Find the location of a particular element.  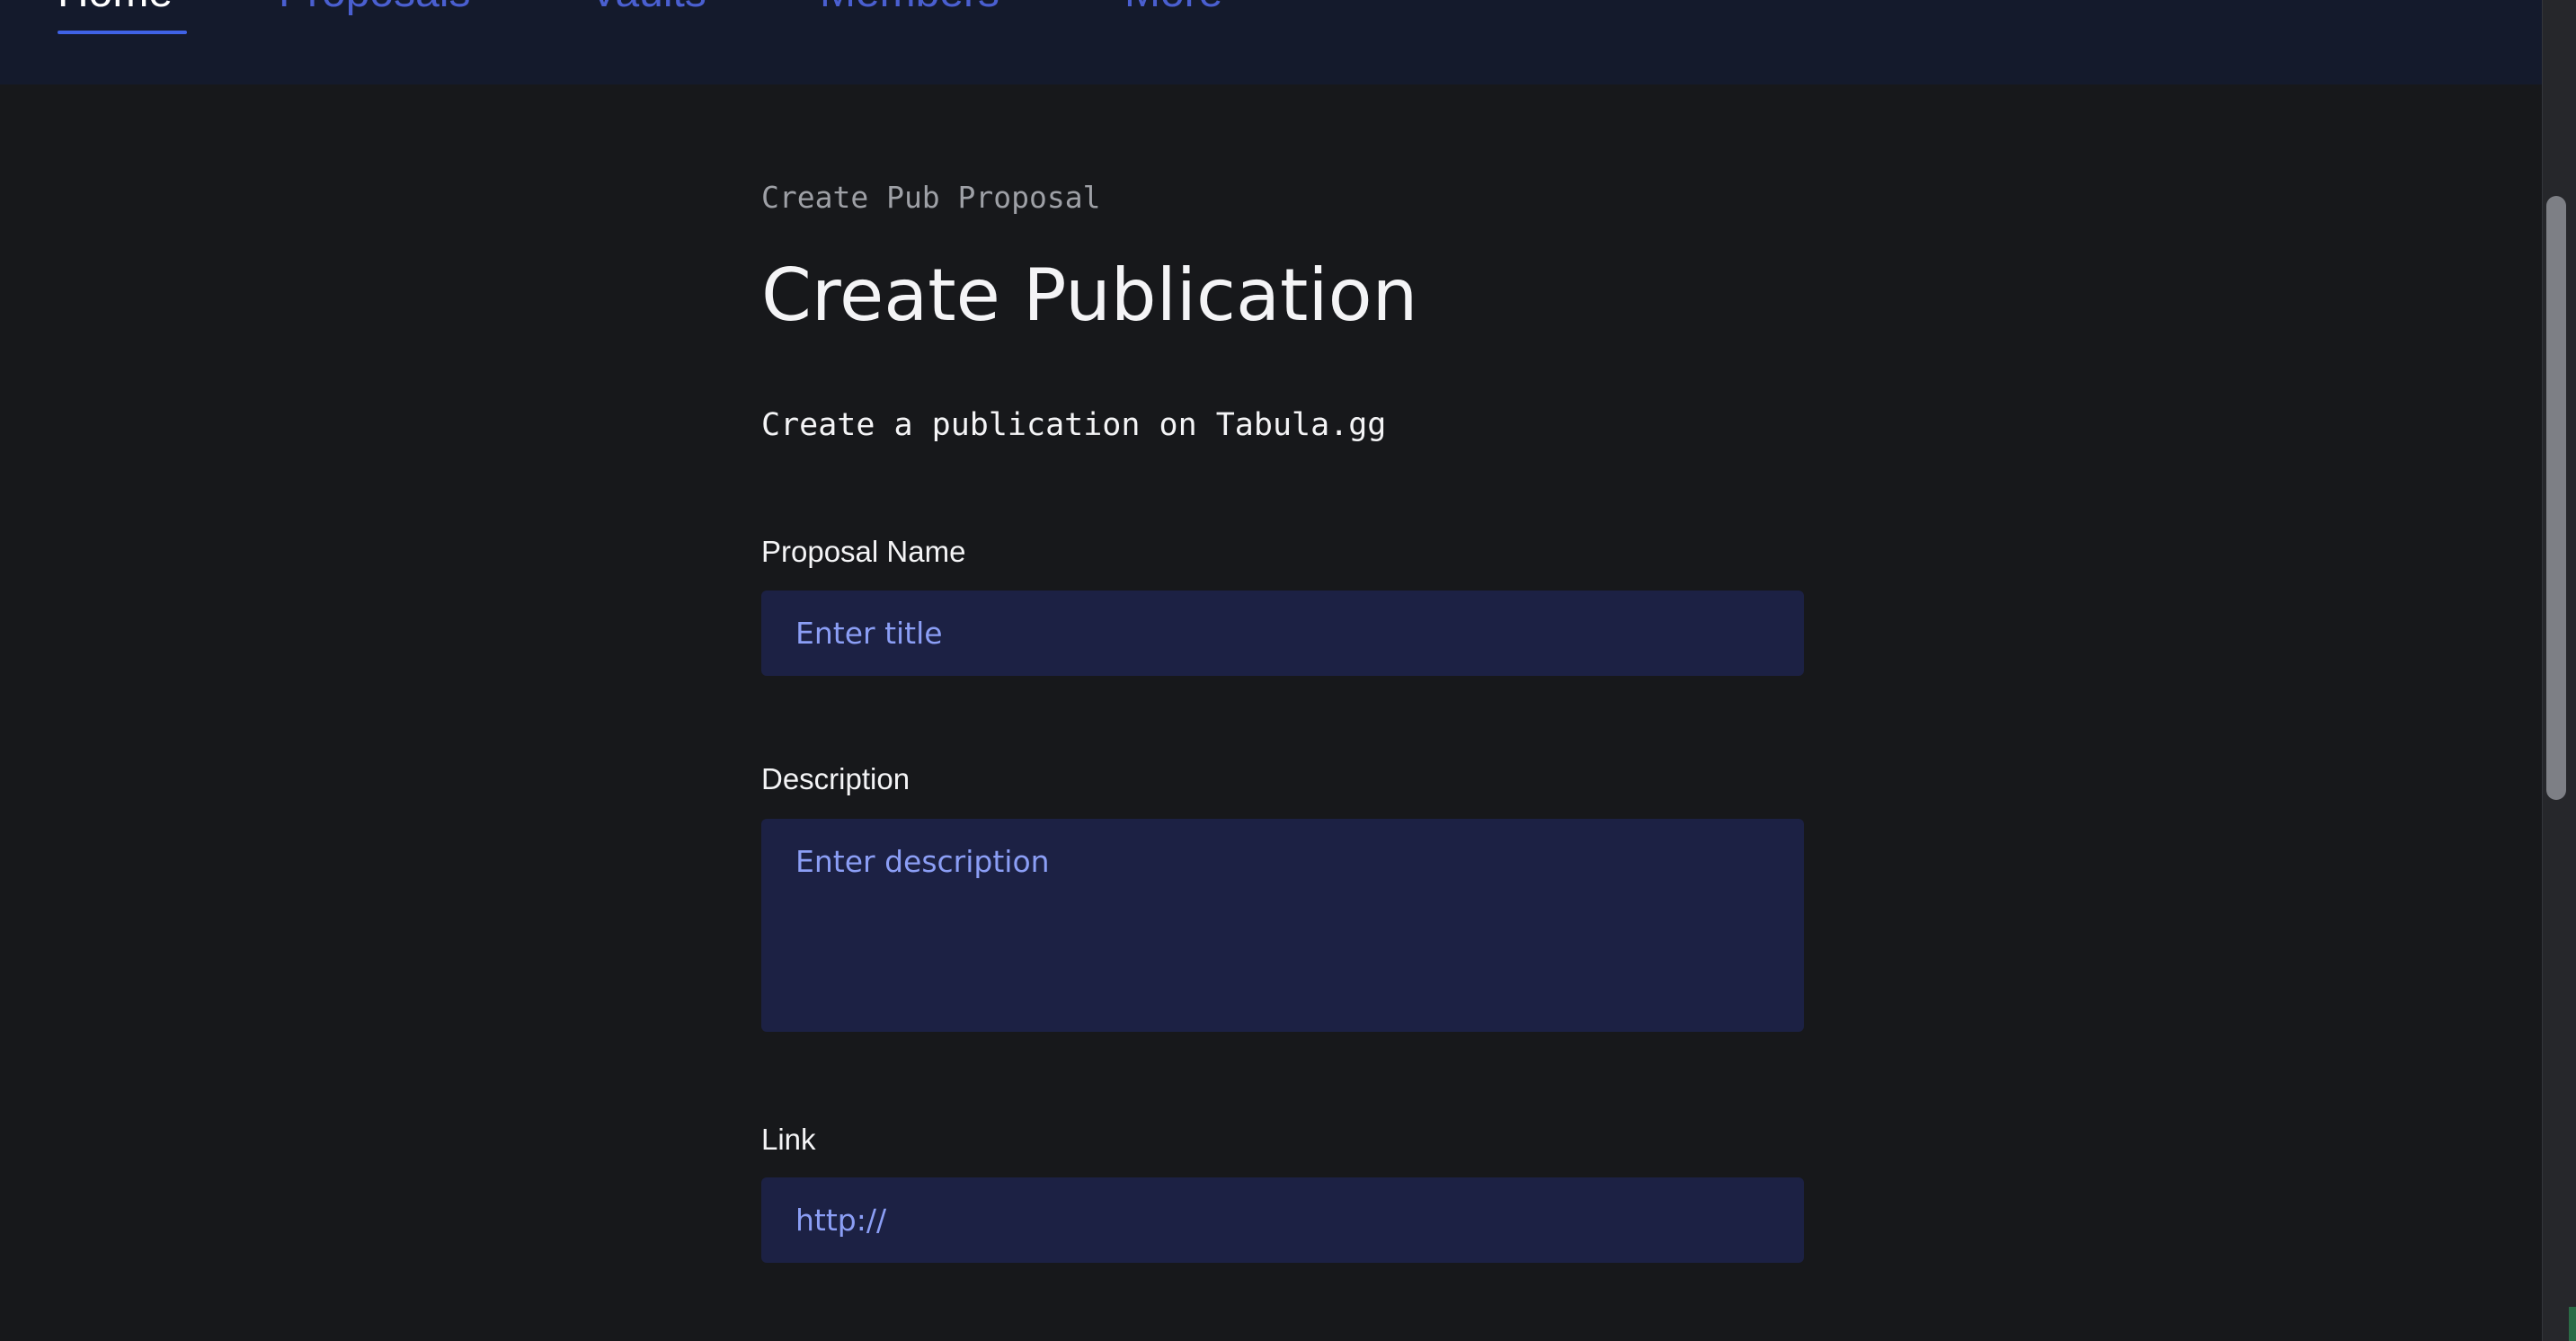

description-label: Description is located at coordinates (835, 778).